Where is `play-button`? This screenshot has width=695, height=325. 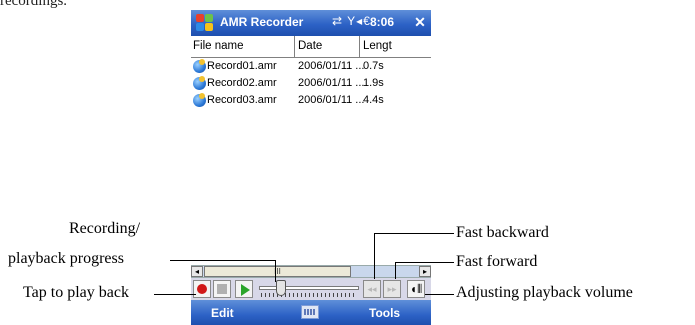
play-button is located at coordinates (244, 289).